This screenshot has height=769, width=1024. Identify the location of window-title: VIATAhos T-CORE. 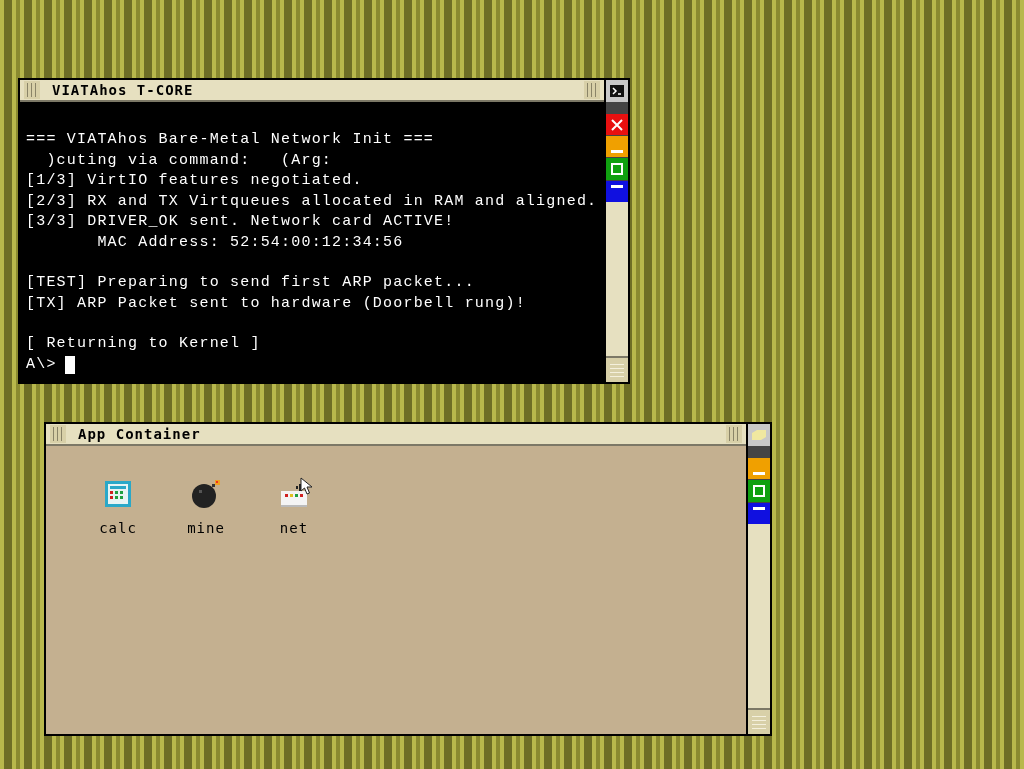
(123, 90).